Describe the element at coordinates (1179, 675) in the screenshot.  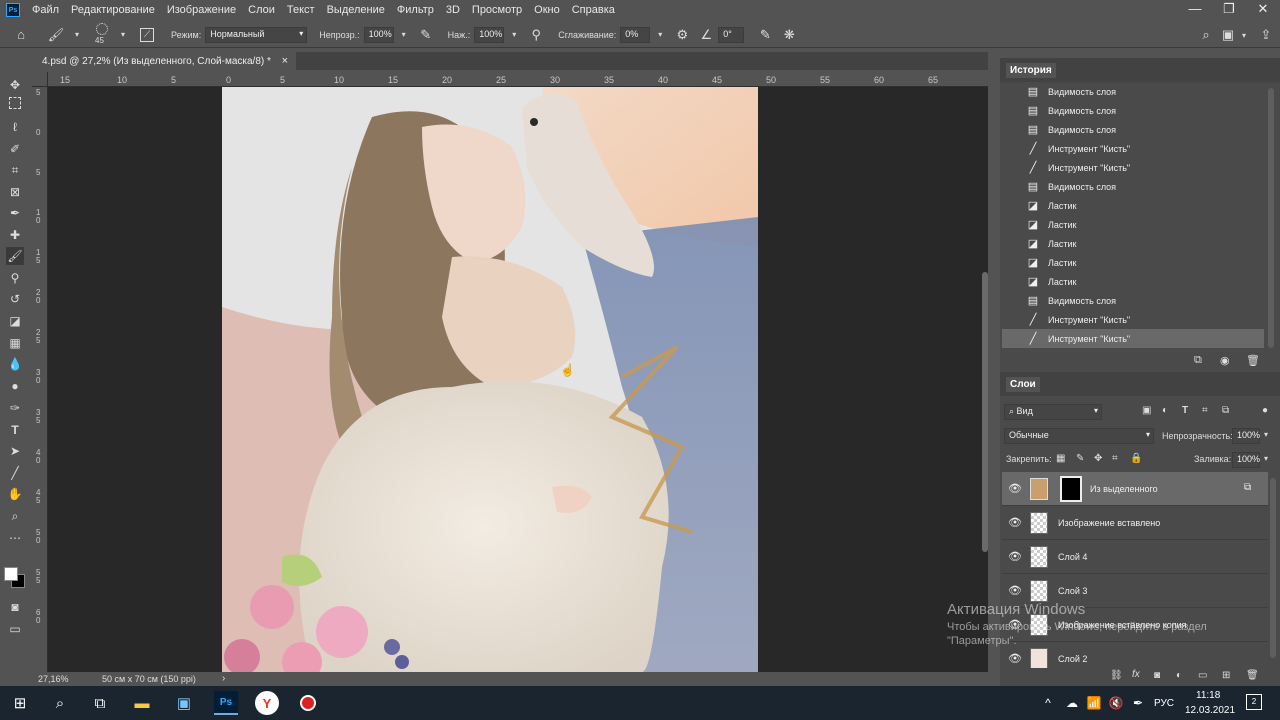
I see `adjustment-layer-icon: ◐` at that location.